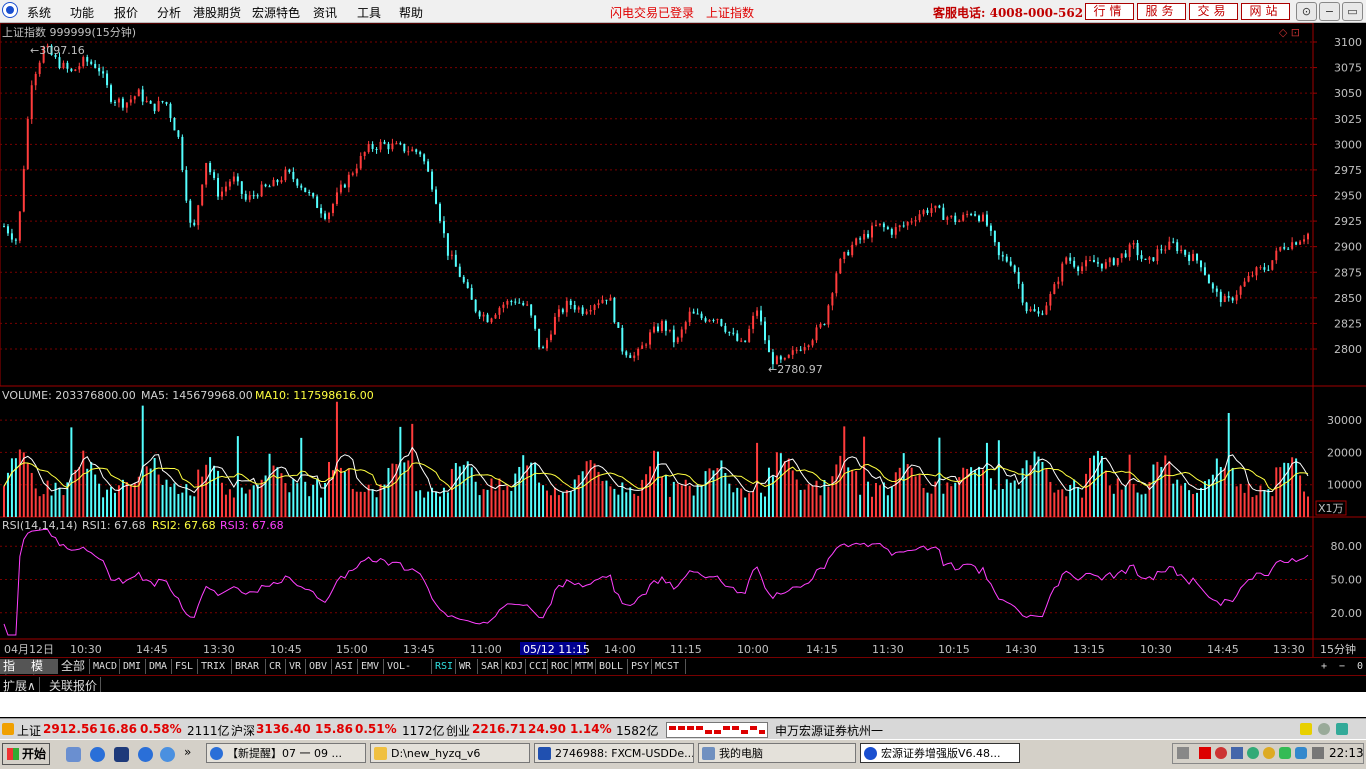 The height and width of the screenshot is (769, 1366). I want to click on menu-help: 帮助, so click(411, 12).